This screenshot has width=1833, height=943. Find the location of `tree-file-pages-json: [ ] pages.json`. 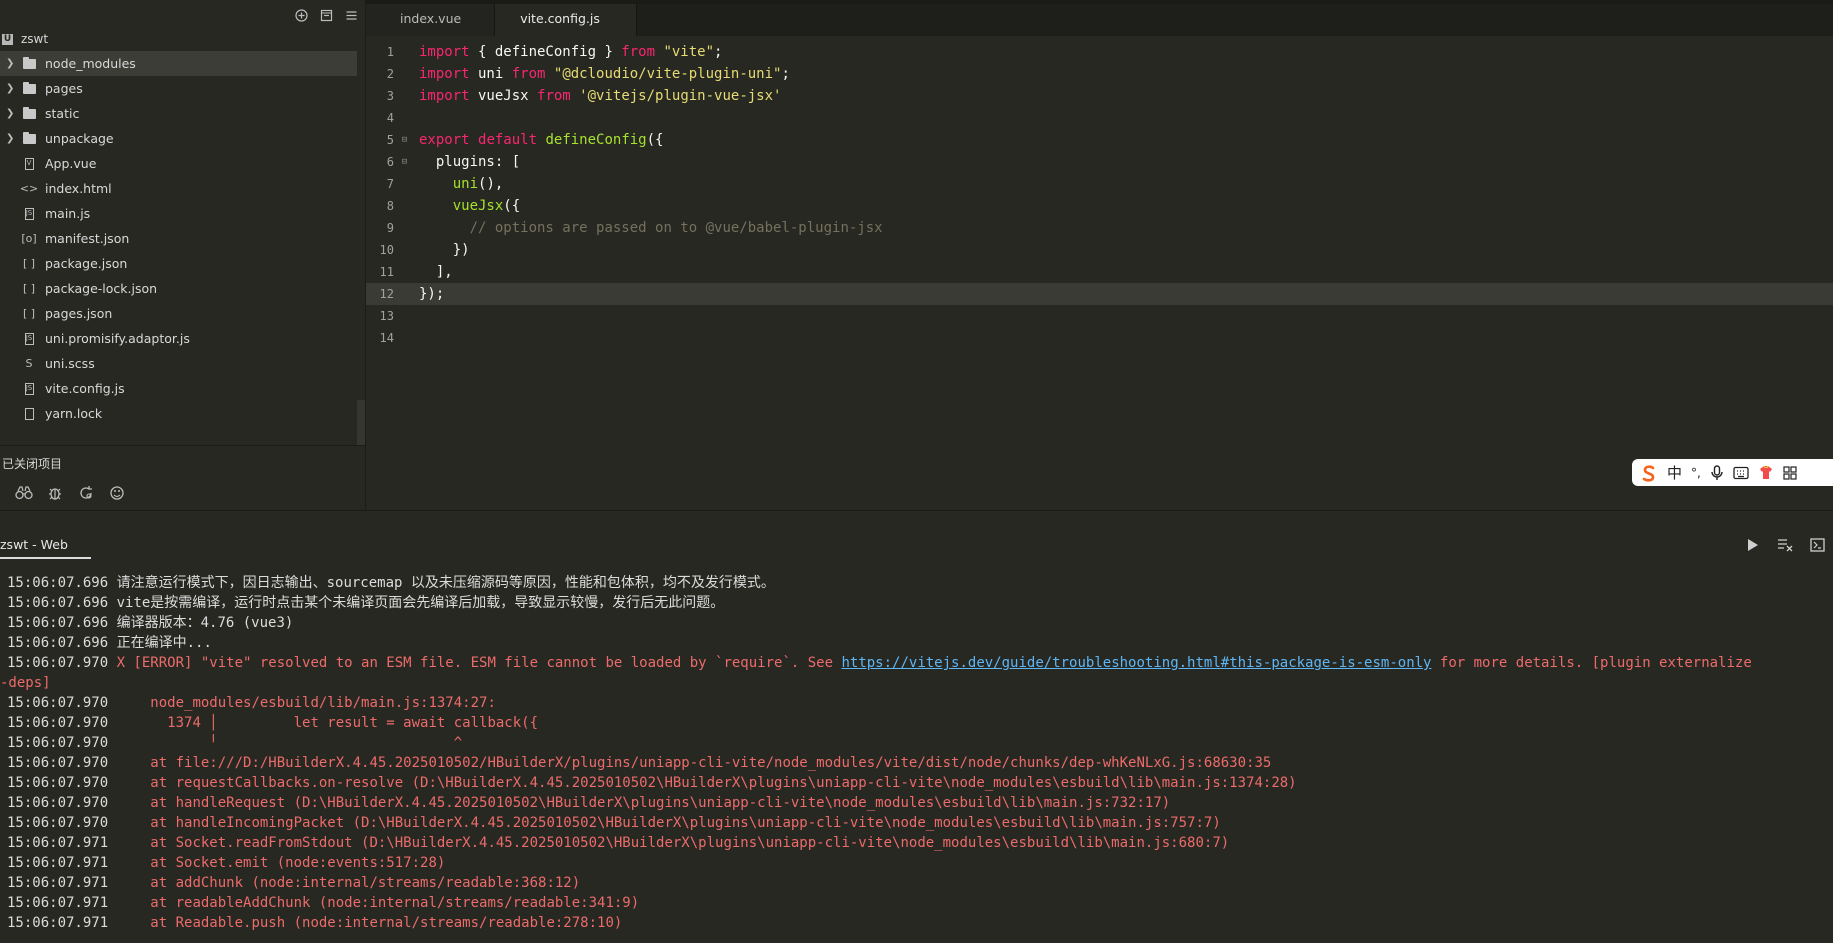

tree-file-pages-json: [ ] pages.json is located at coordinates (182, 313).